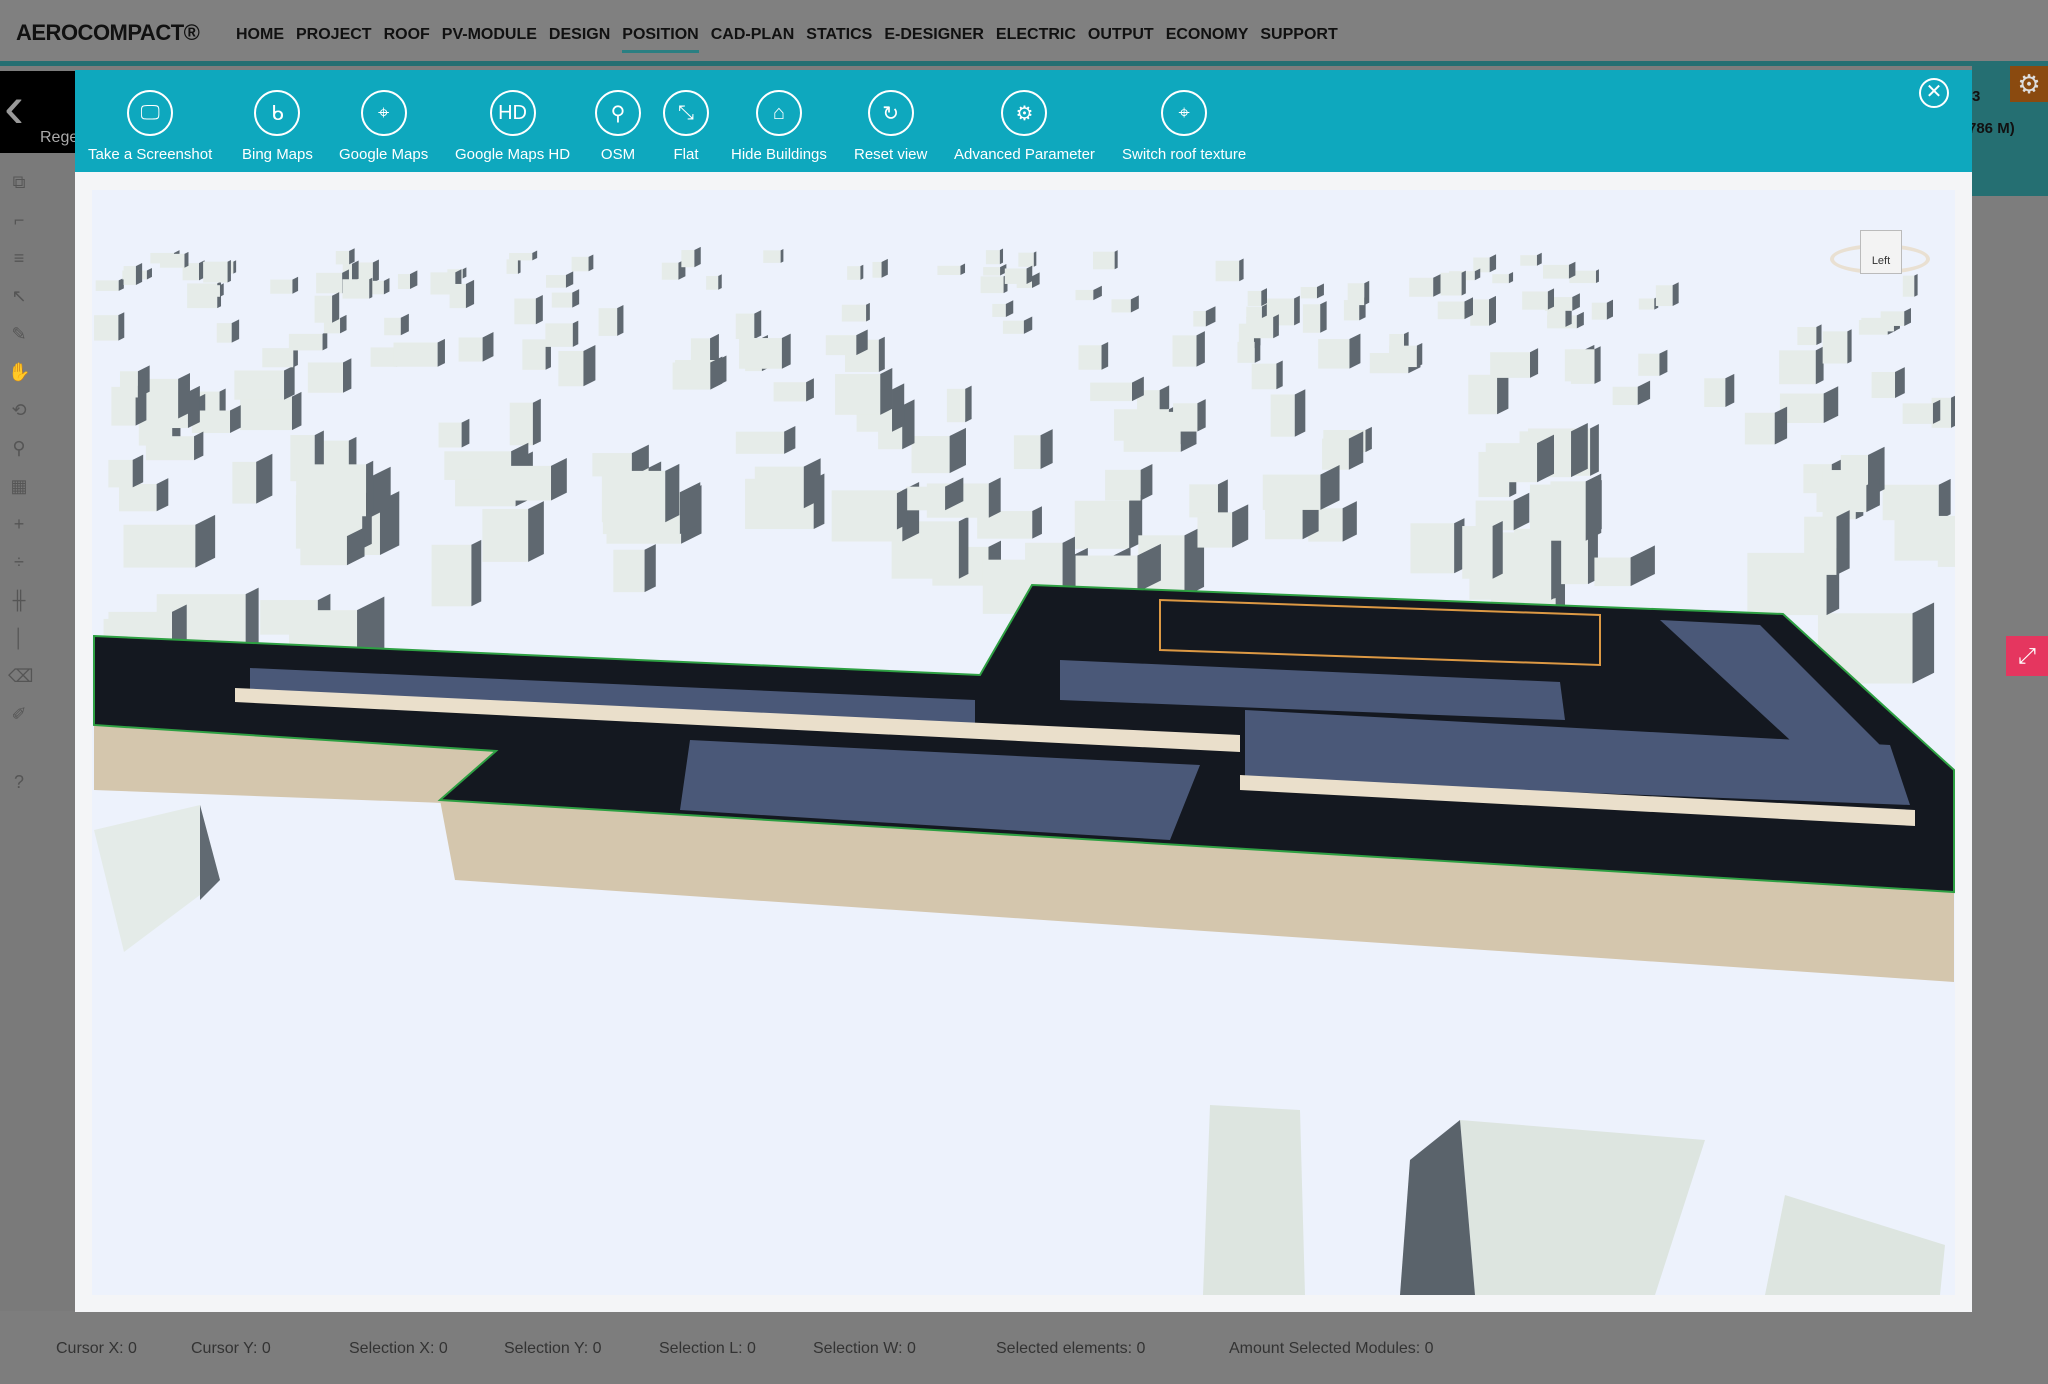  Describe the element at coordinates (19, 486) in the screenshot. I see `grid-icon: ▦` at that location.